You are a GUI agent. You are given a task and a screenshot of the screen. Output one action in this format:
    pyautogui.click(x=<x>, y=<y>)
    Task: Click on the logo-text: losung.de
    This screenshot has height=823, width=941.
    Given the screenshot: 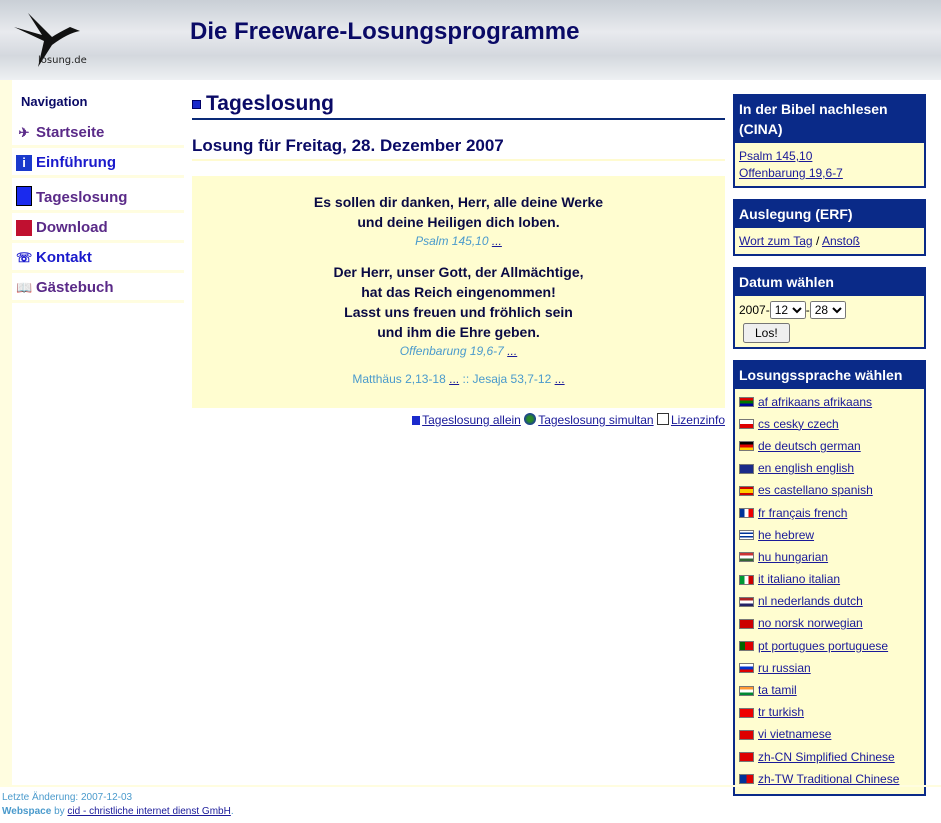 What is the action you would take?
    pyautogui.click(x=62, y=60)
    